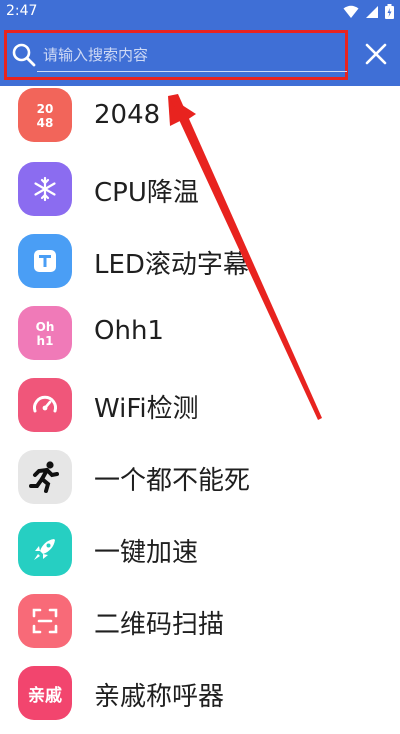 The width and height of the screenshot is (400, 734). What do you see at coordinates (45, 621) in the screenshot?
I see `scan-icon` at bounding box center [45, 621].